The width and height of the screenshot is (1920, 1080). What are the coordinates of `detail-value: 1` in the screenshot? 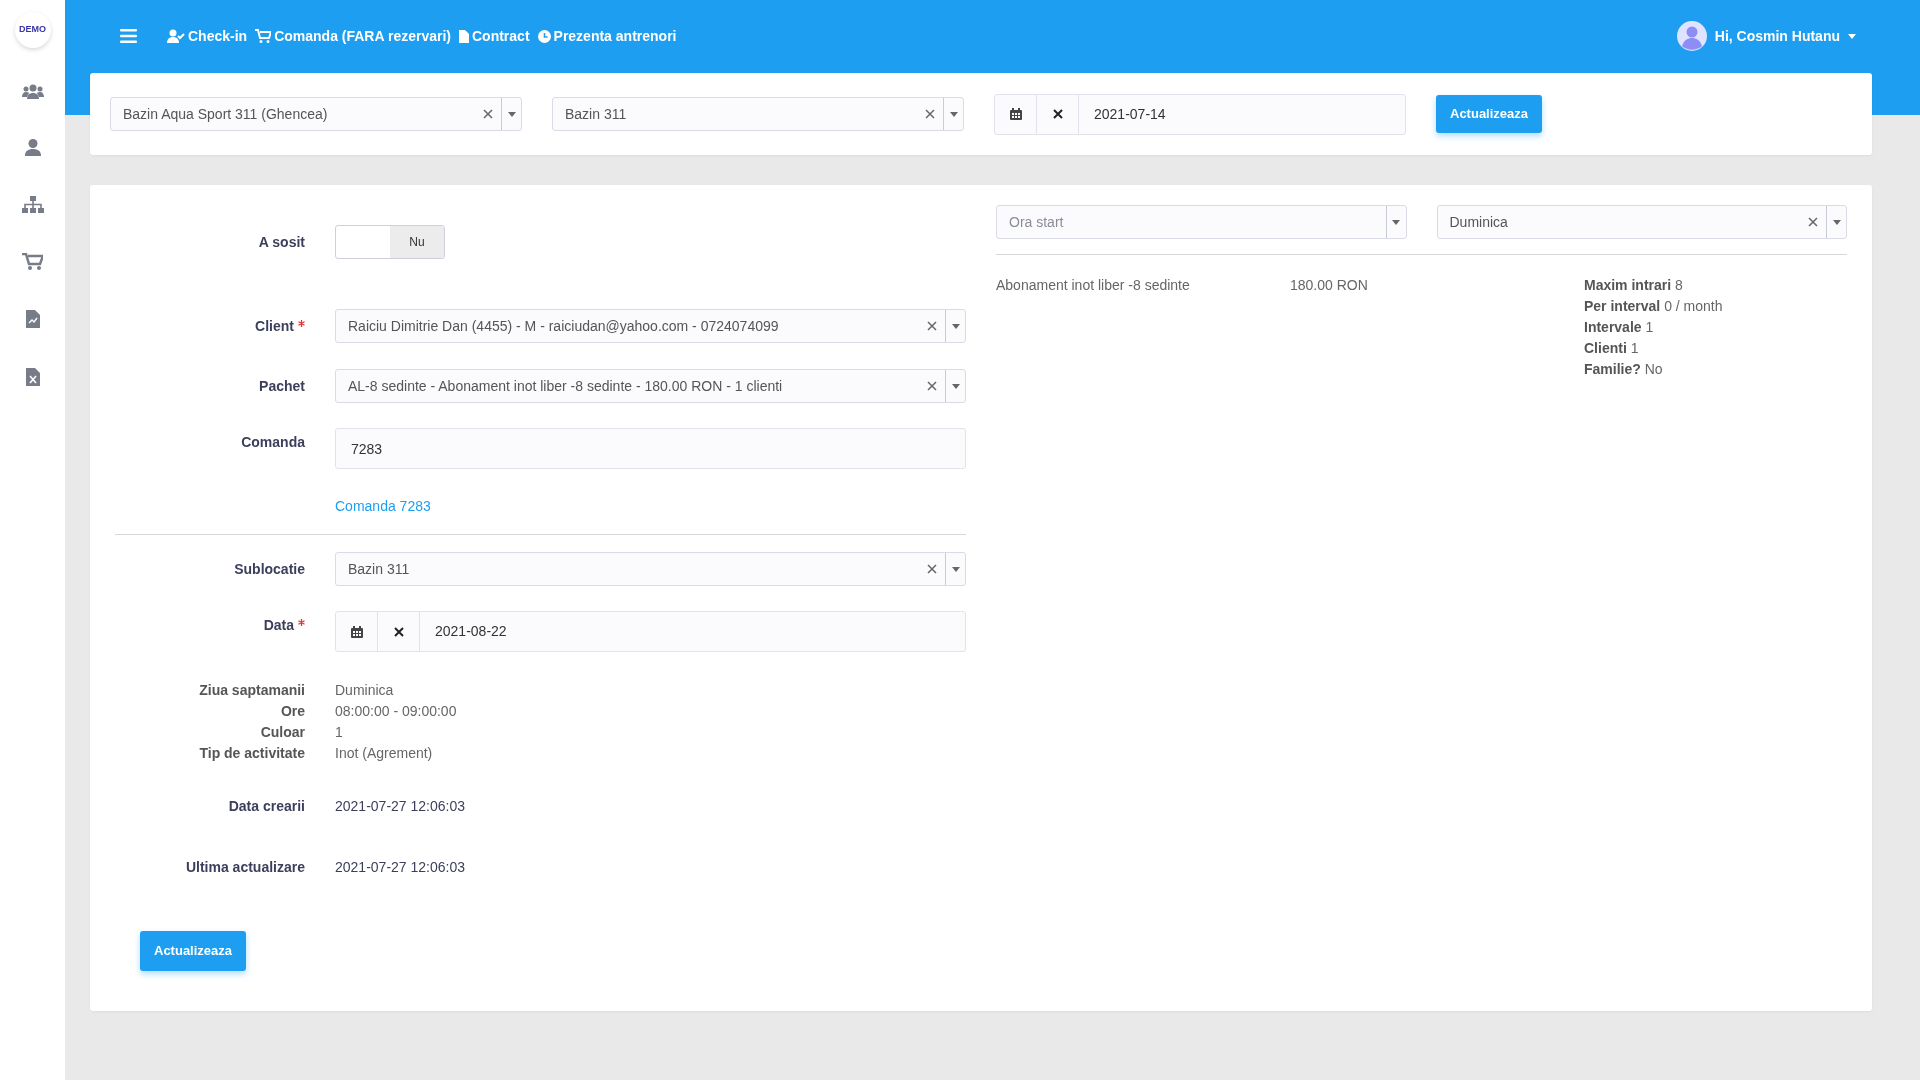 It's located at (339, 732).